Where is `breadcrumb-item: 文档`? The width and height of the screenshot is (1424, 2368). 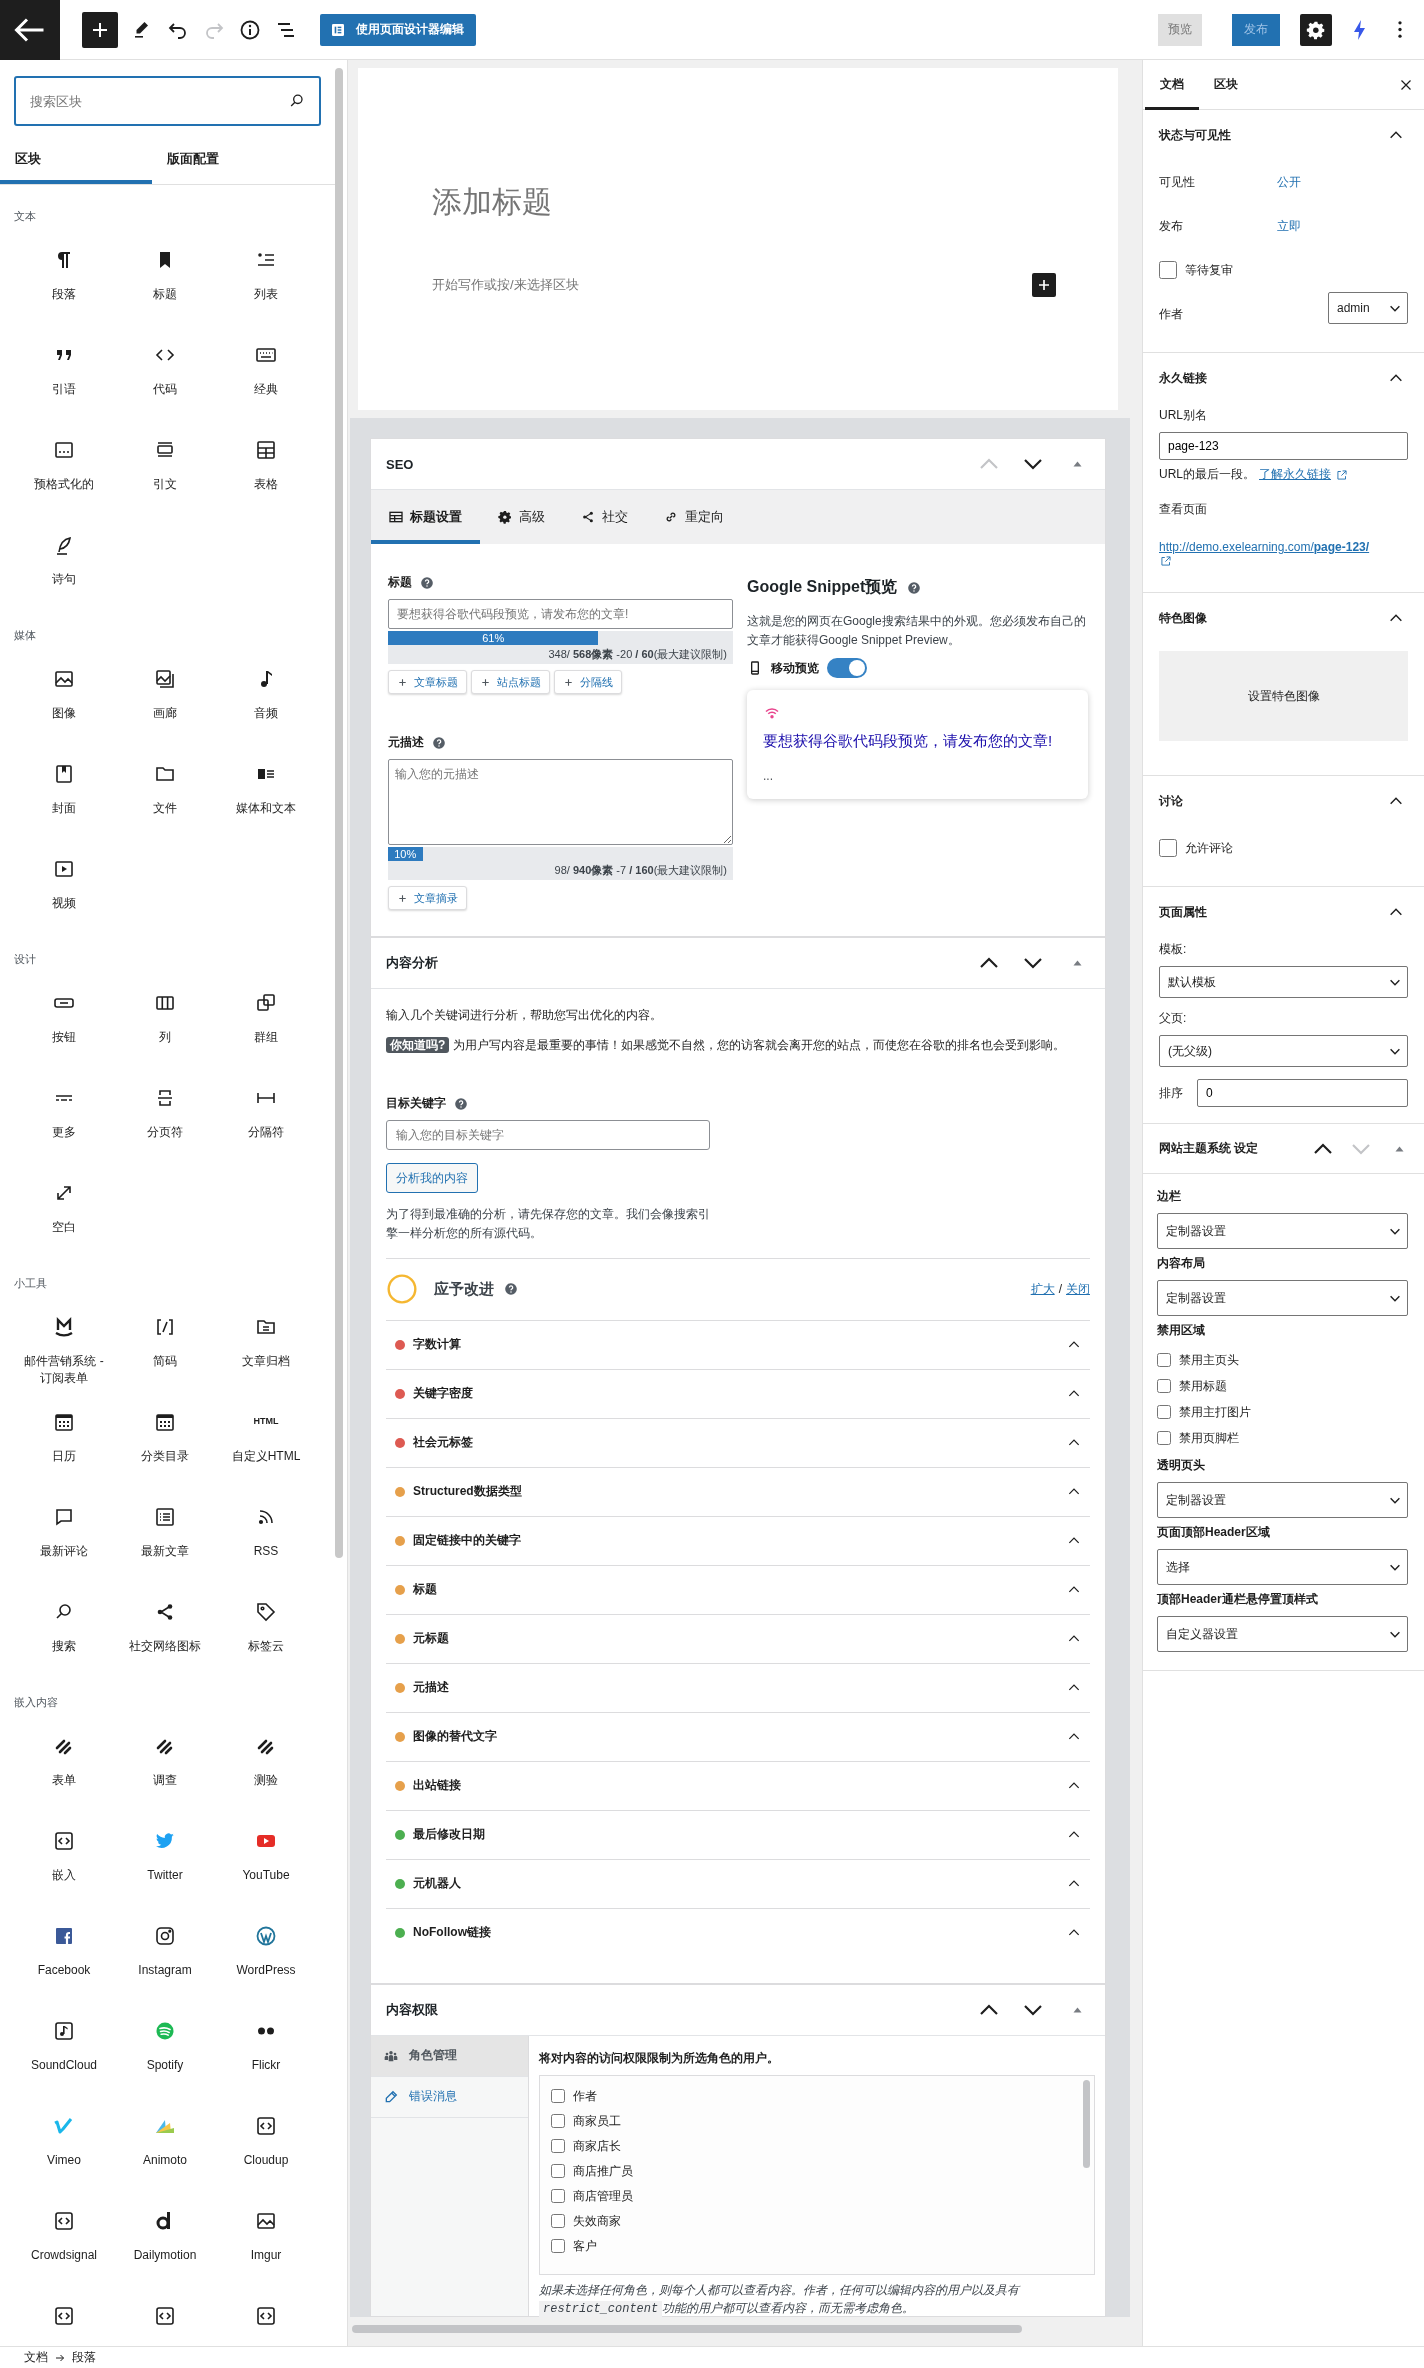 breadcrumb-item: 文档 is located at coordinates (36, 2357).